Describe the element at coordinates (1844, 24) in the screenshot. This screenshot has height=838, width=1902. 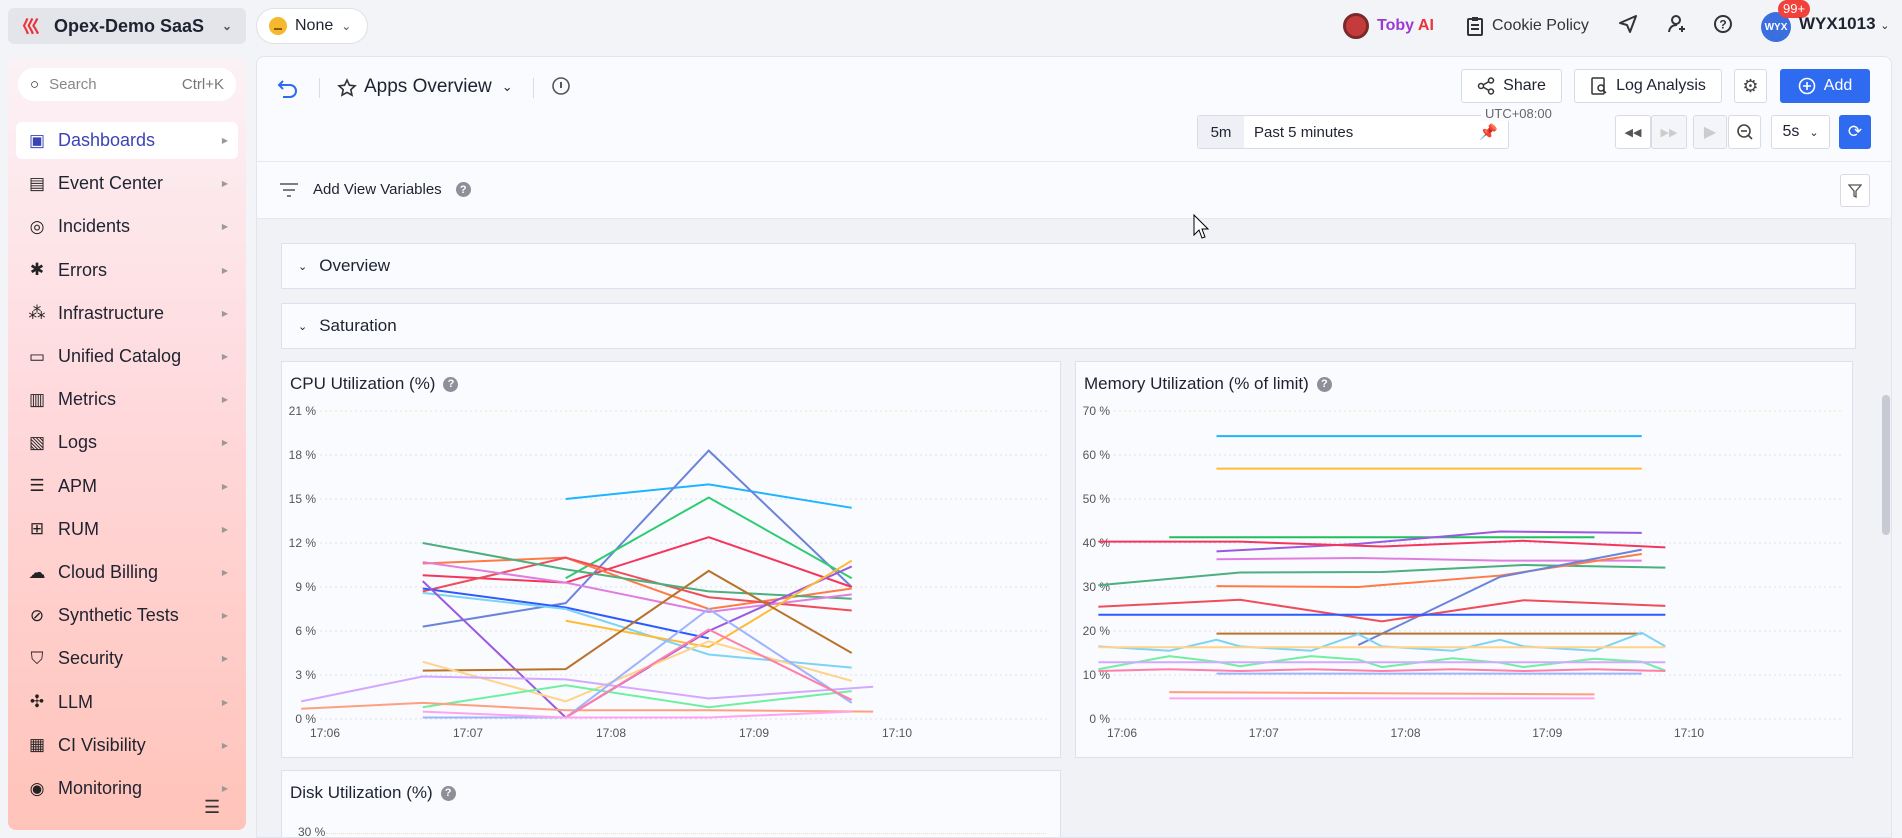
I see `user-menu: WYX1013 ⌄` at that location.